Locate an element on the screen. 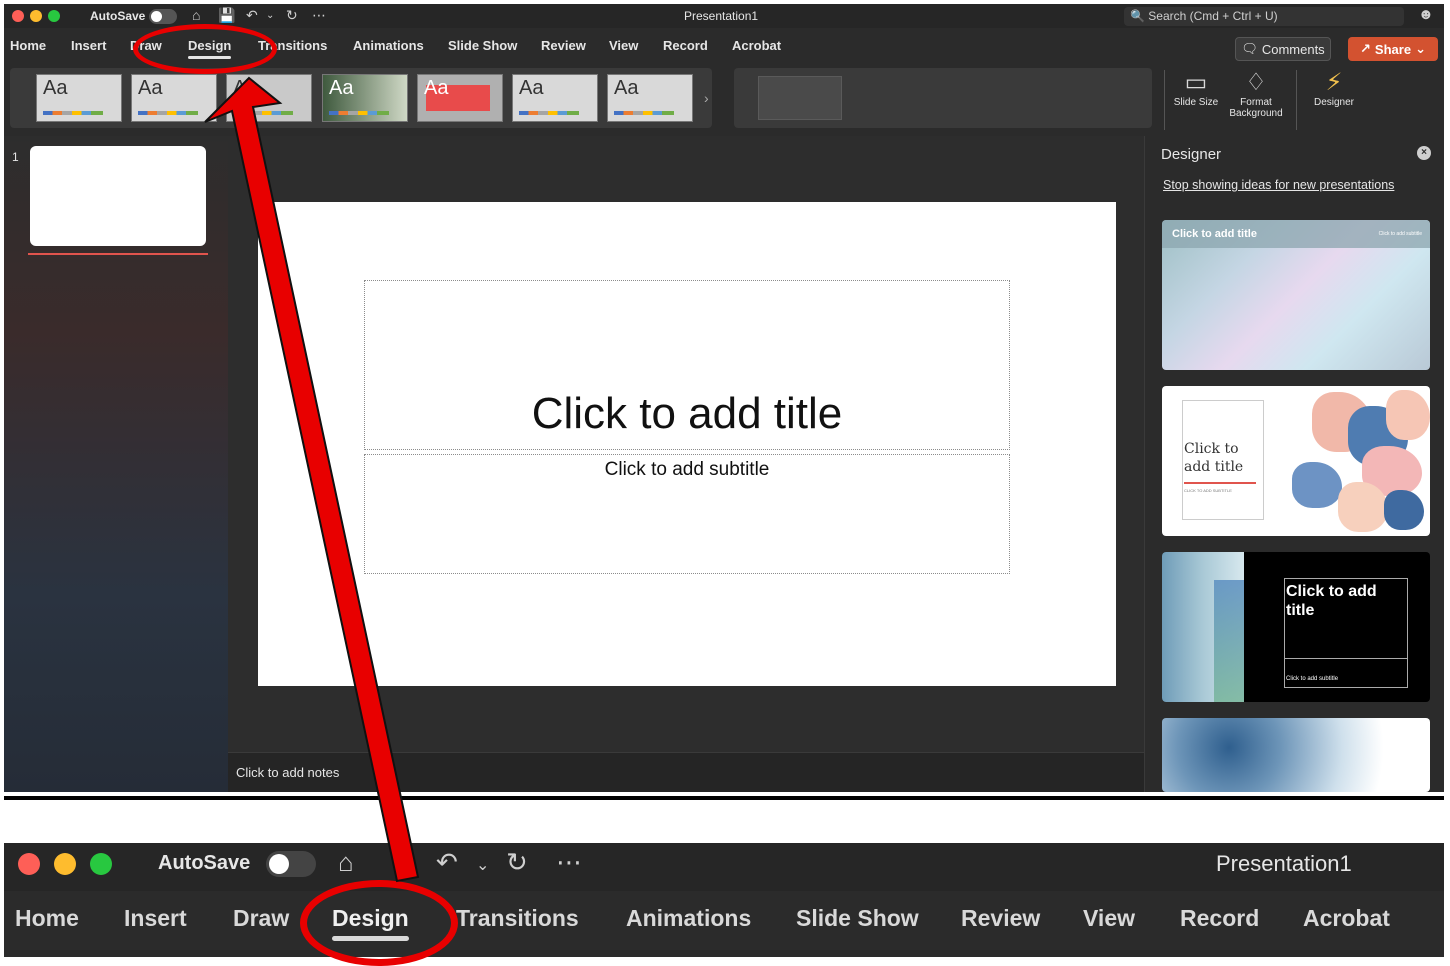 The image size is (1450, 966). pointer-arrow is located at coordinates (312, 479).